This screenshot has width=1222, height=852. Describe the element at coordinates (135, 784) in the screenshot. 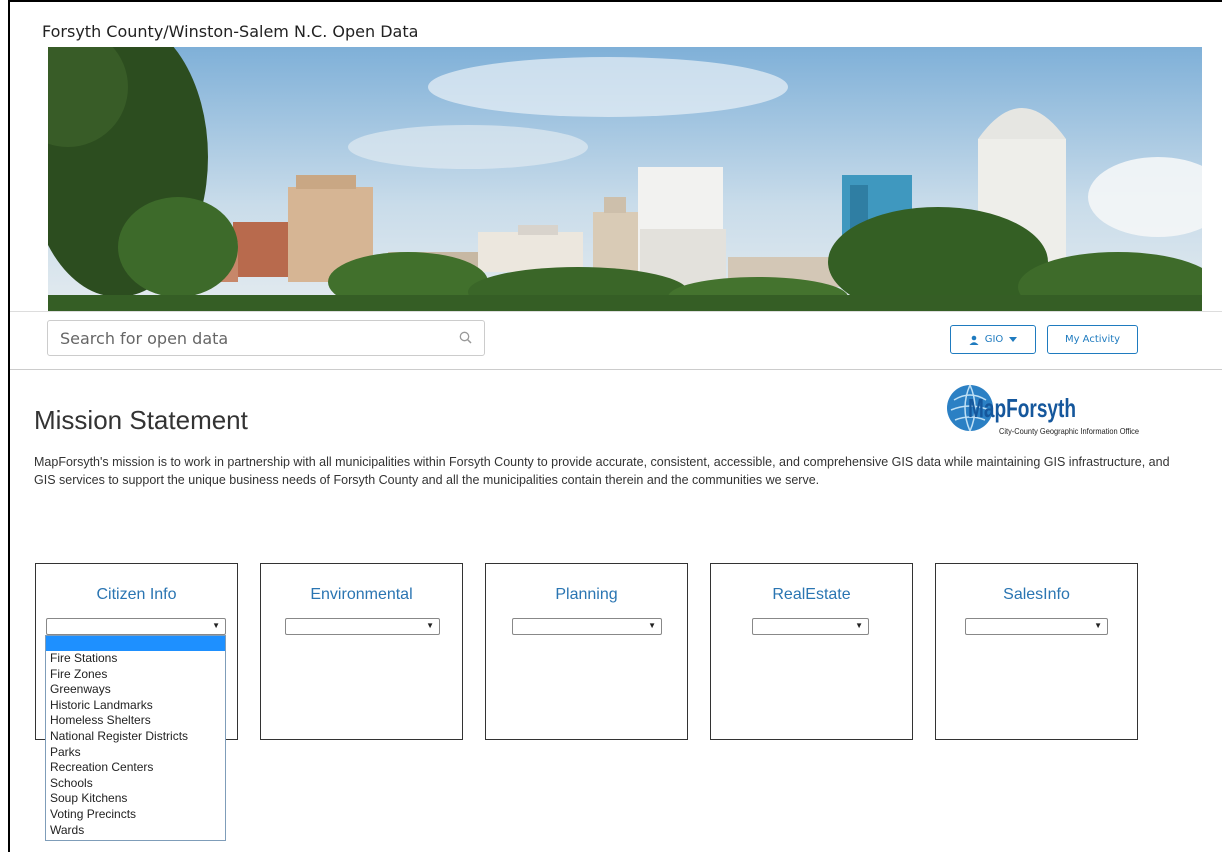

I see `dropdown-option: Schools` at that location.